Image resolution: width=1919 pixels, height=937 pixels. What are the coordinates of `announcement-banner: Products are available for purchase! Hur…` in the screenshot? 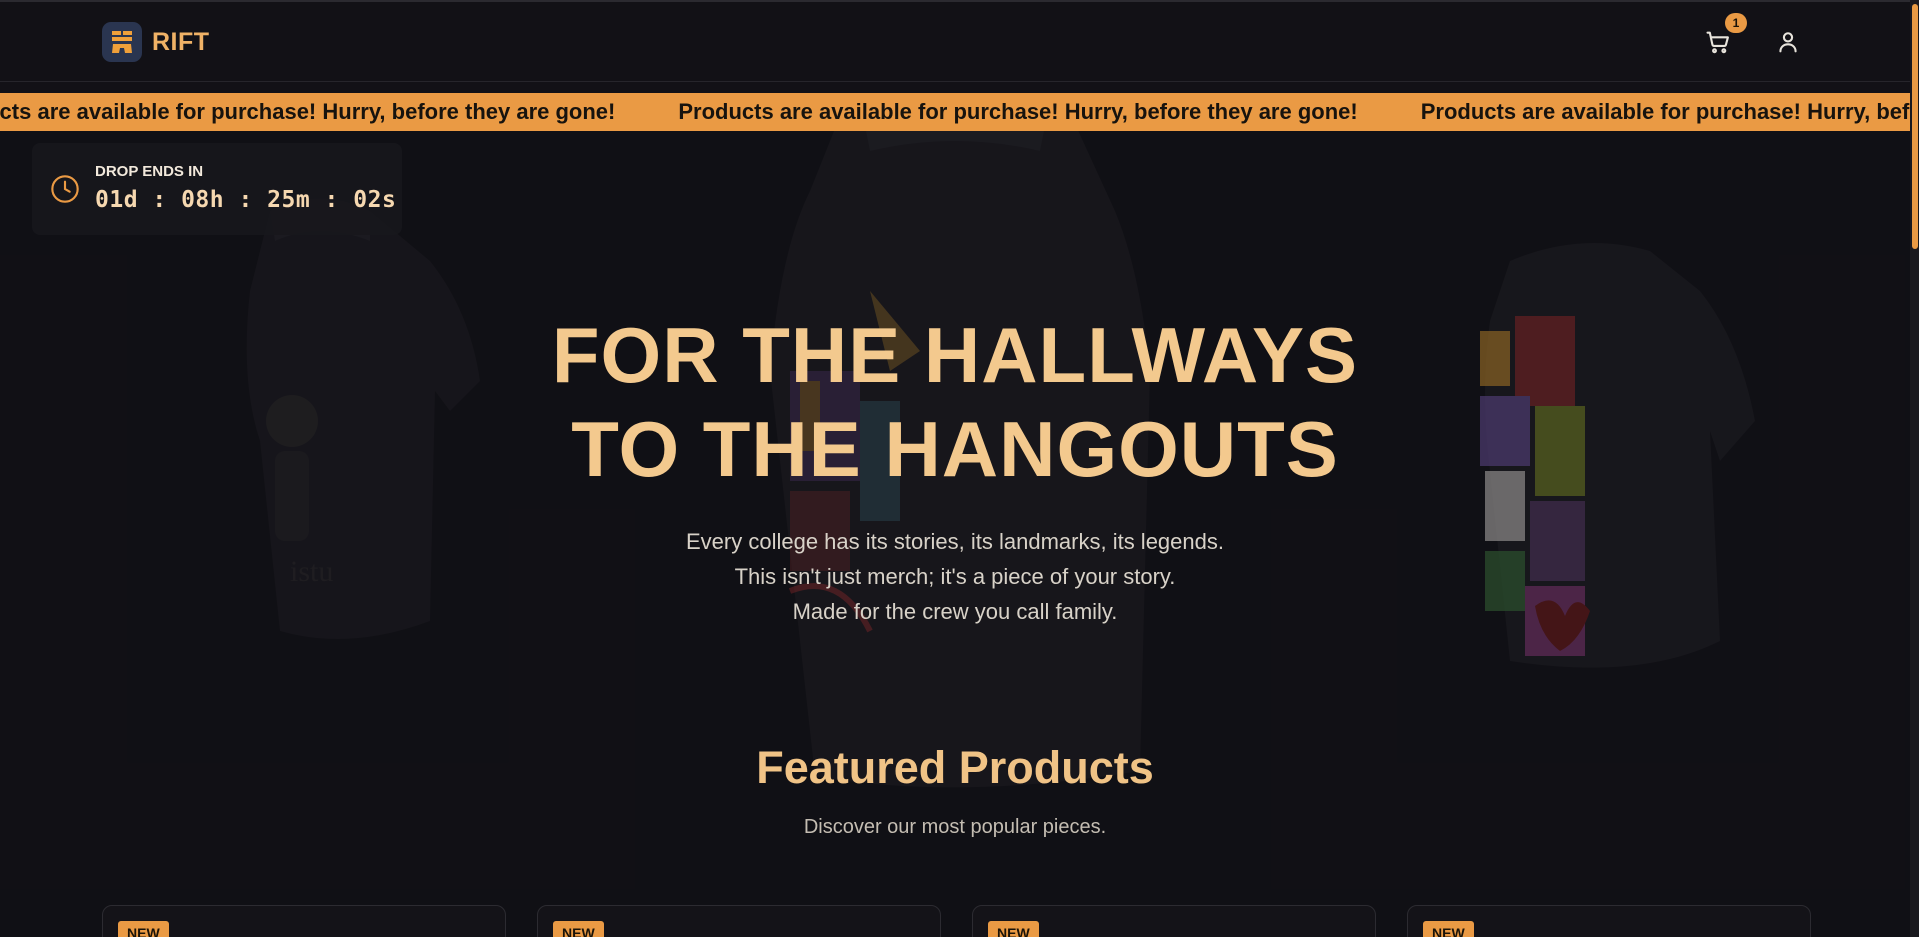 It's located at (955, 112).